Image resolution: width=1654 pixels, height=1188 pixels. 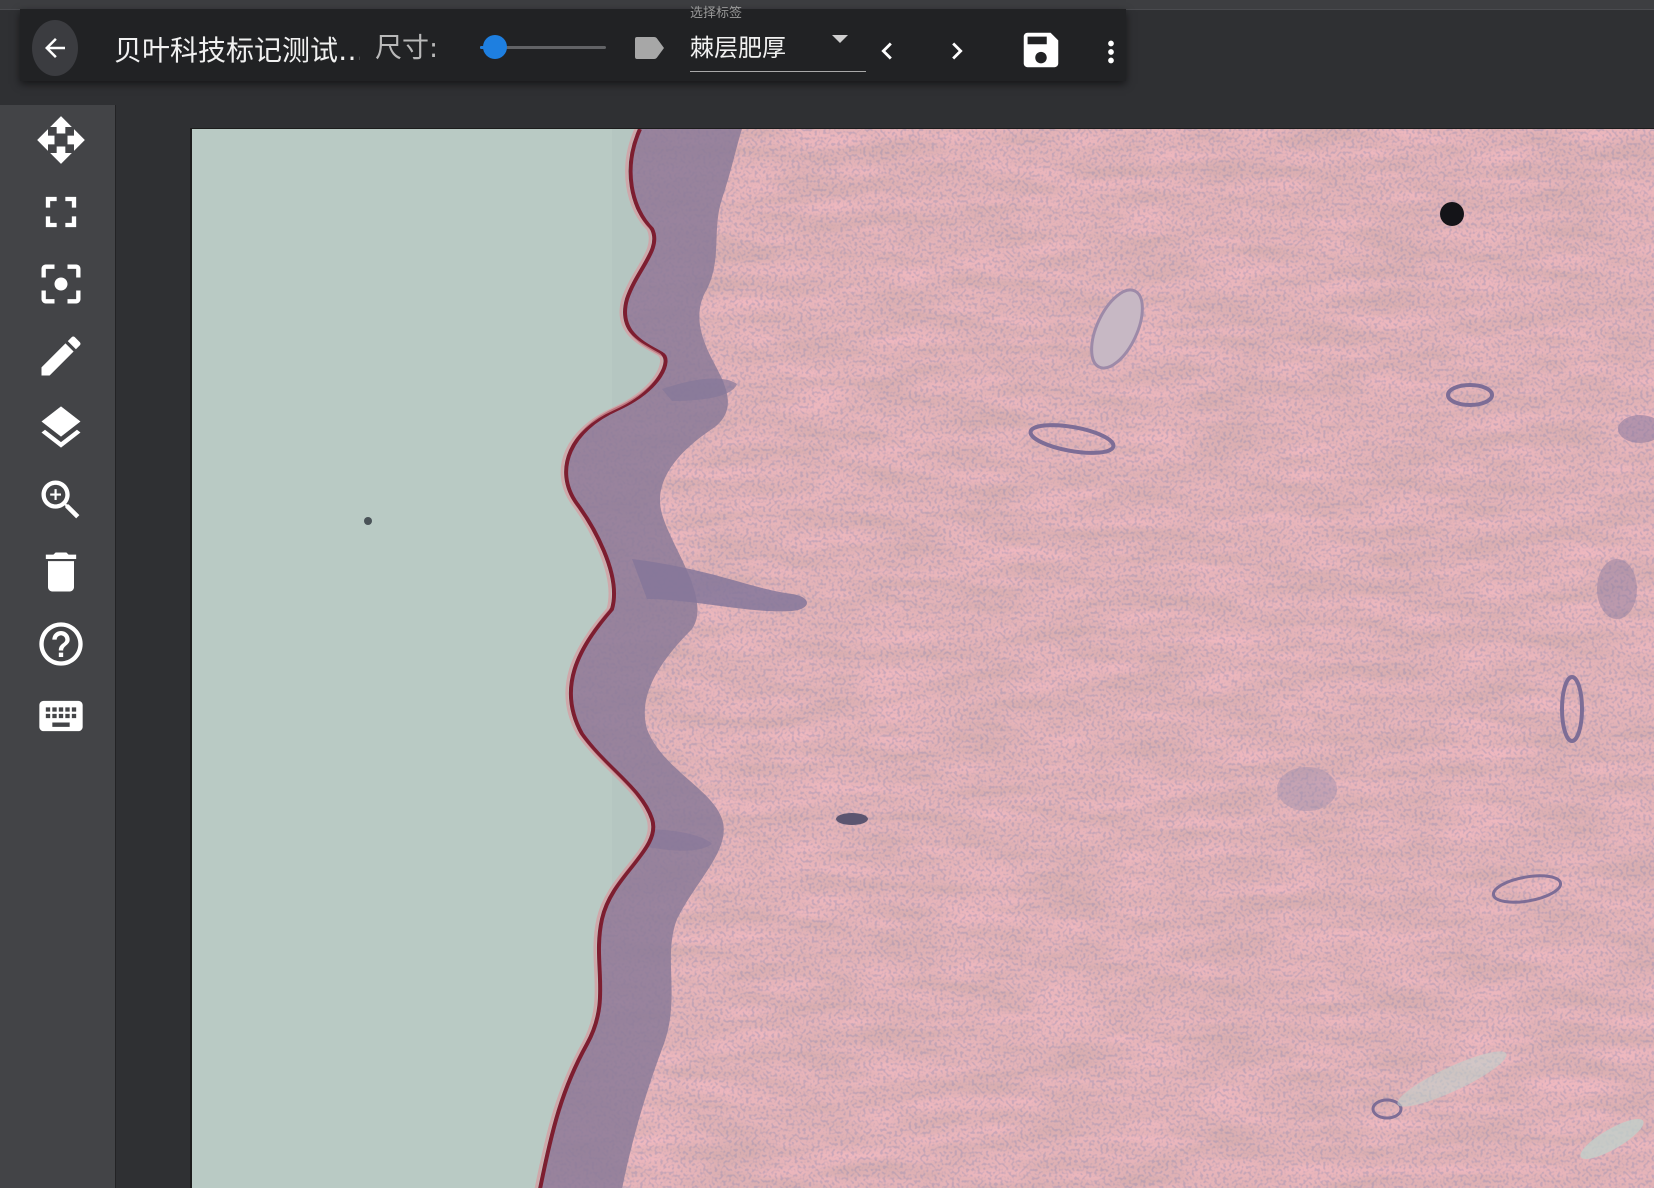 I want to click on more-vertical-icon, so click(x=1111, y=52).